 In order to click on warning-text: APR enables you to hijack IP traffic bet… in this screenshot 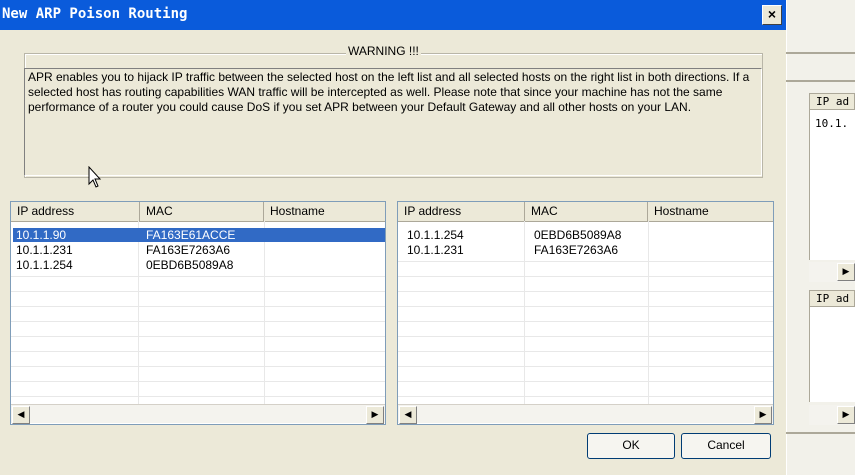, I will do `click(389, 92)`.